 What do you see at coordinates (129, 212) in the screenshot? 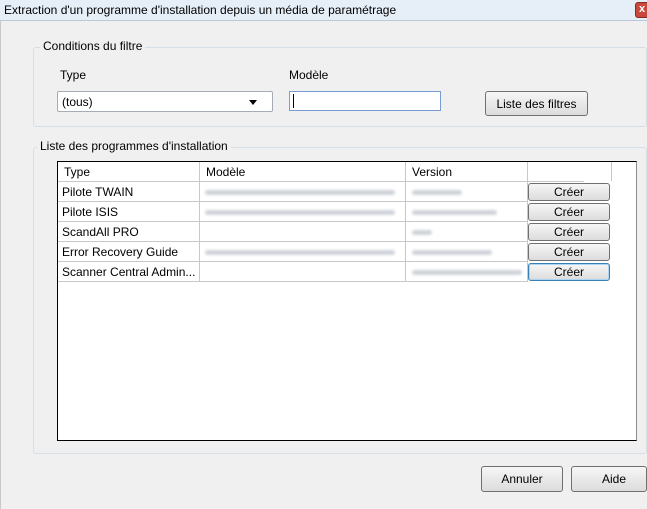
I see `cell-type: Pilote ISIS` at bounding box center [129, 212].